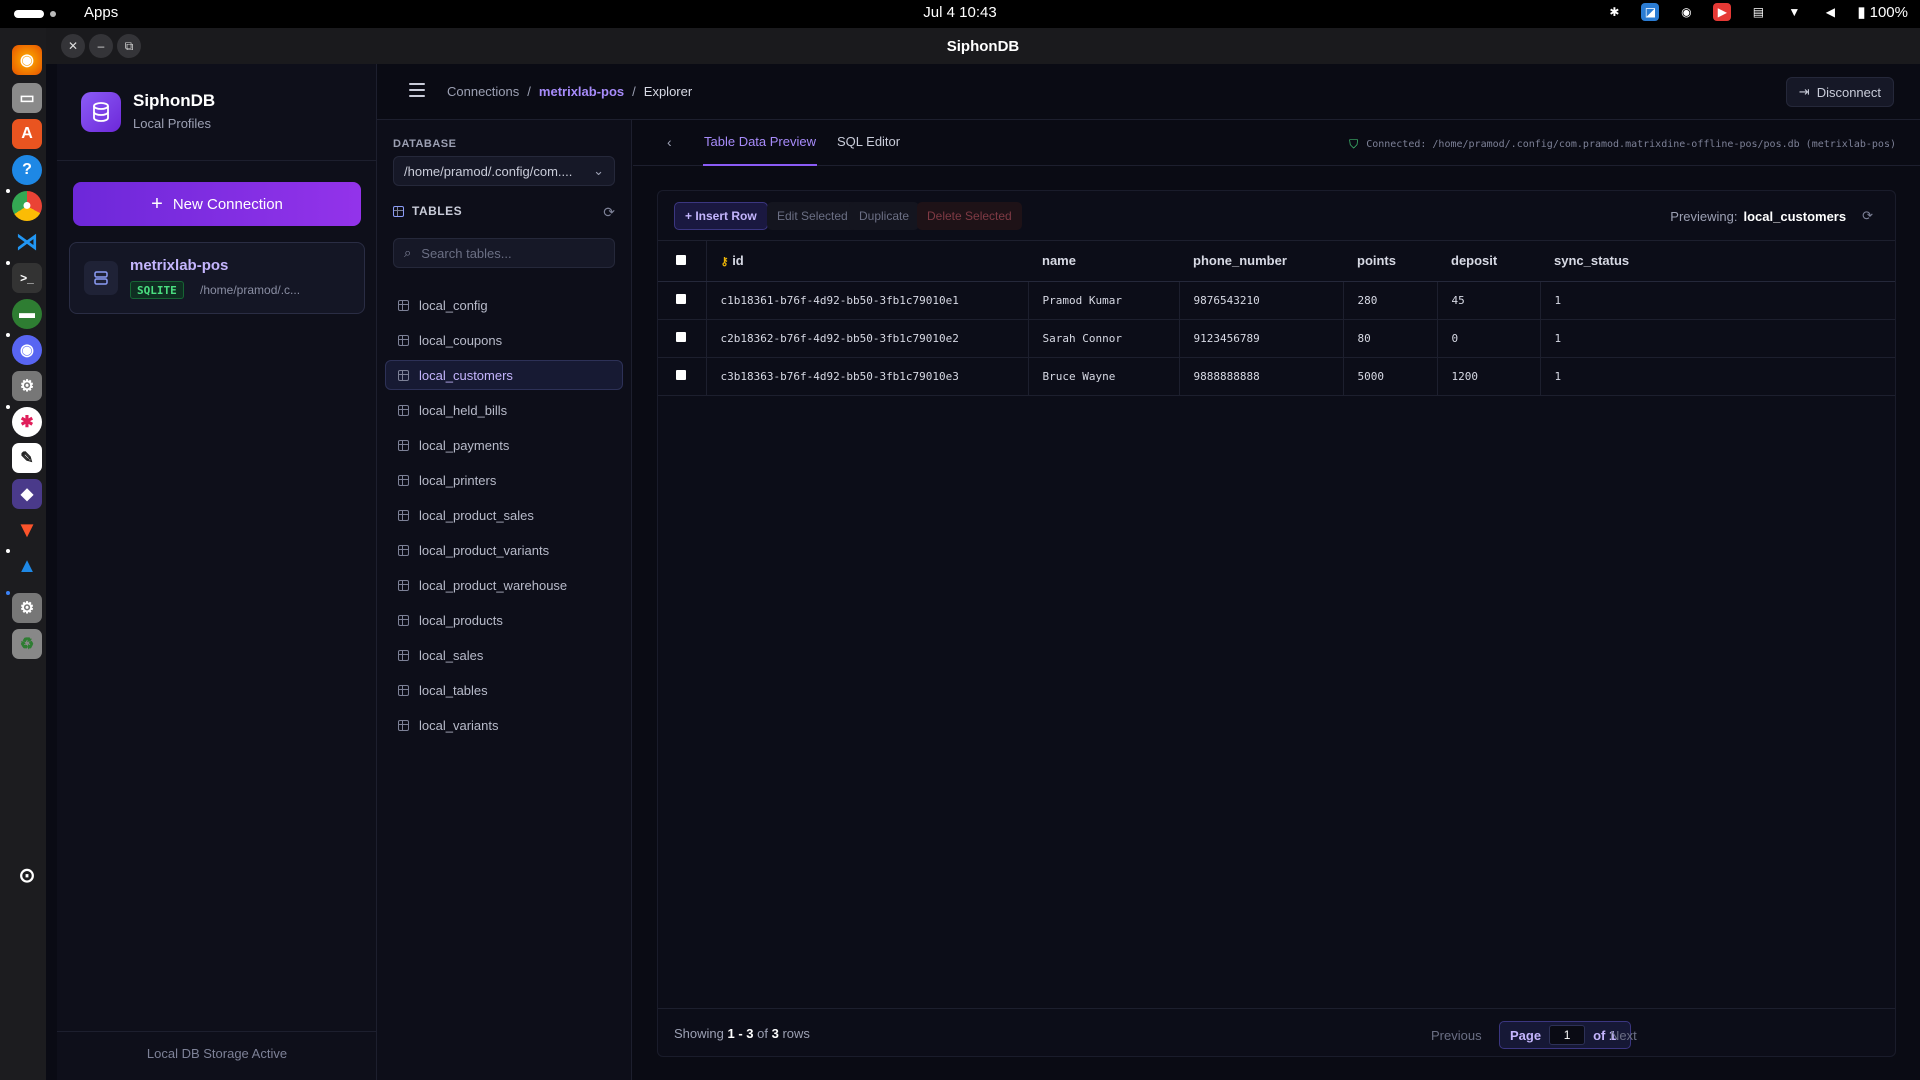 This screenshot has height=1080, width=1920. What do you see at coordinates (1650, 12) in the screenshot?
I see `app-tray-icon: ◪` at bounding box center [1650, 12].